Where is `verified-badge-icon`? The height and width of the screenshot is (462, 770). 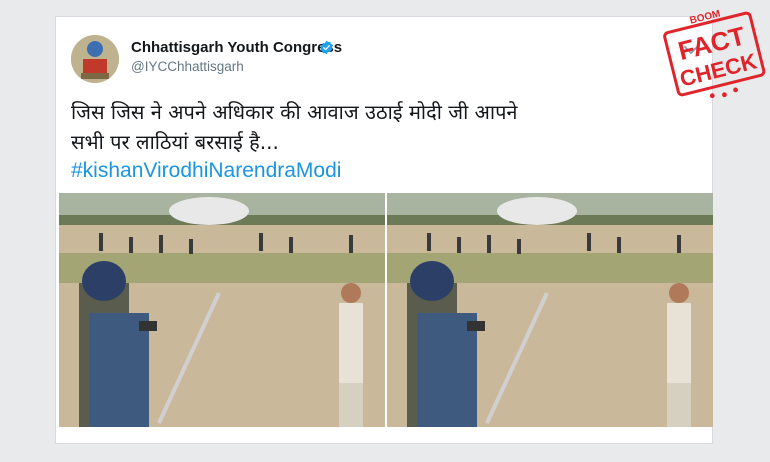 verified-badge-icon is located at coordinates (326, 47).